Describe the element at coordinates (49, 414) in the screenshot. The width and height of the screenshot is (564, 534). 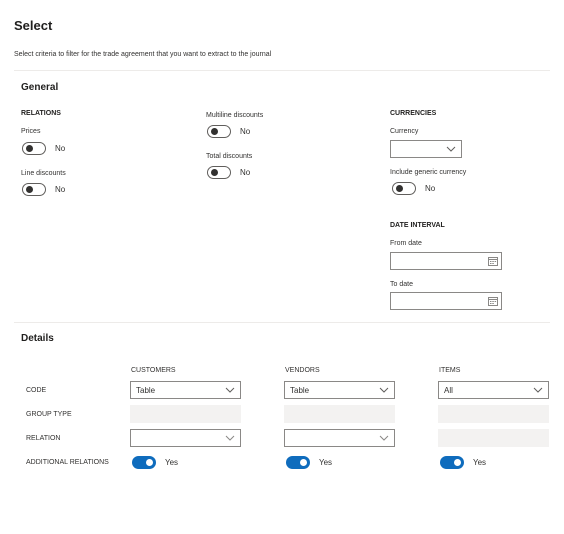
I see `group-type-row-label: GROUP TYPE` at that location.